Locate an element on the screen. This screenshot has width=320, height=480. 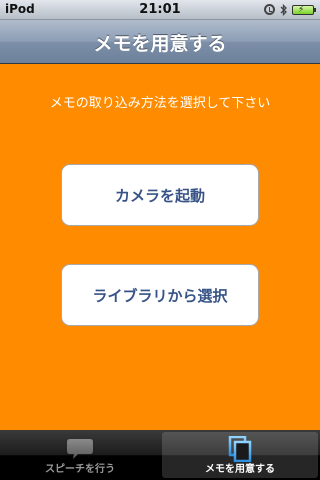
speech-bubble-icon is located at coordinates (80, 449).